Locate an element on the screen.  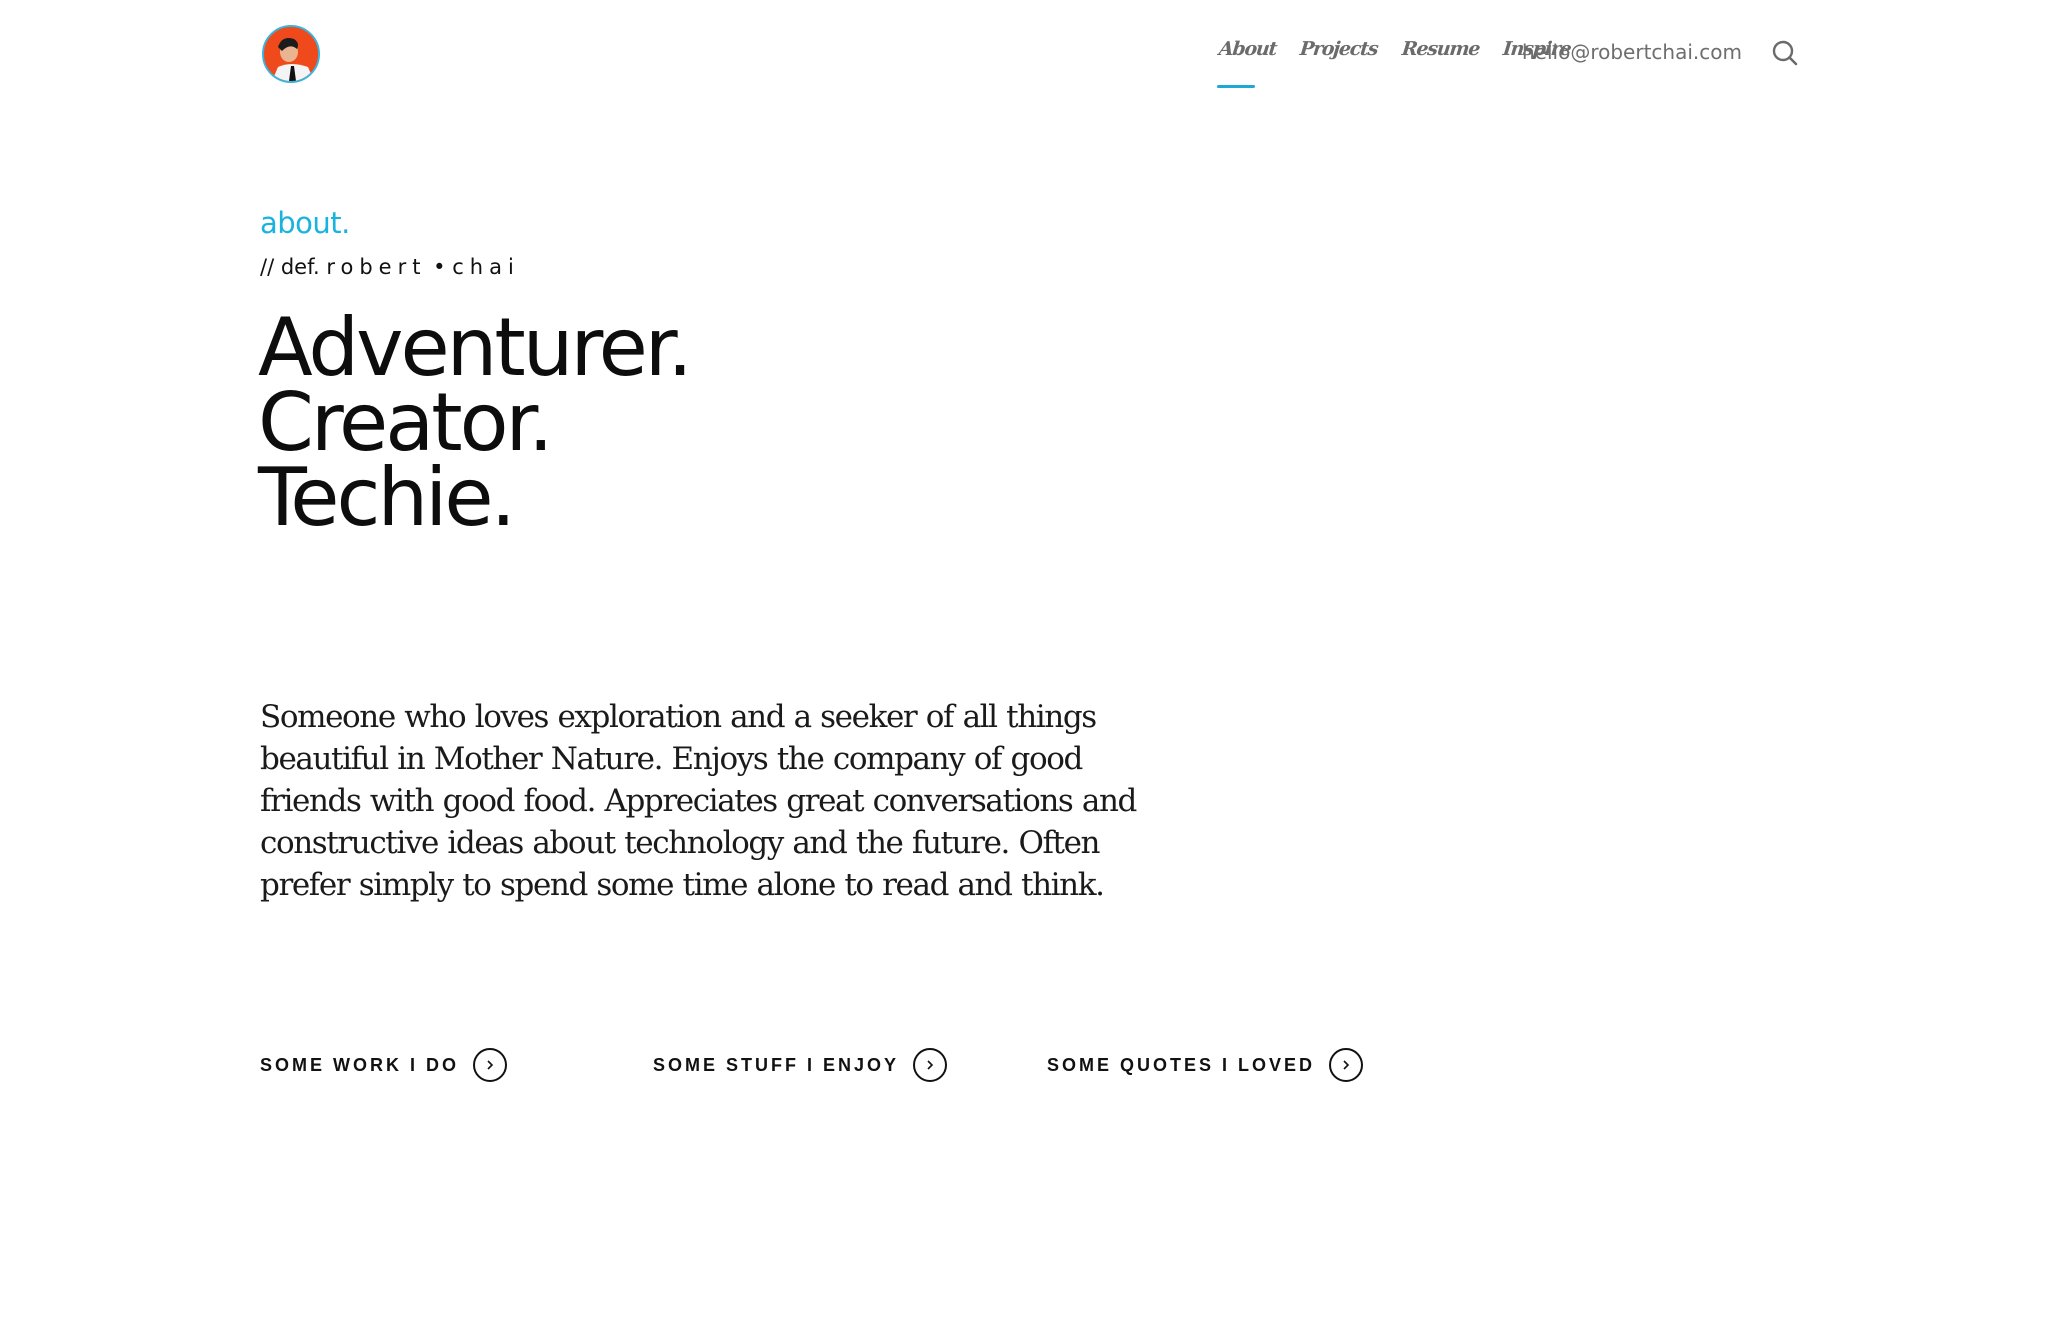
link-some-work: SOME WORK I DO is located at coordinates (383, 1065).